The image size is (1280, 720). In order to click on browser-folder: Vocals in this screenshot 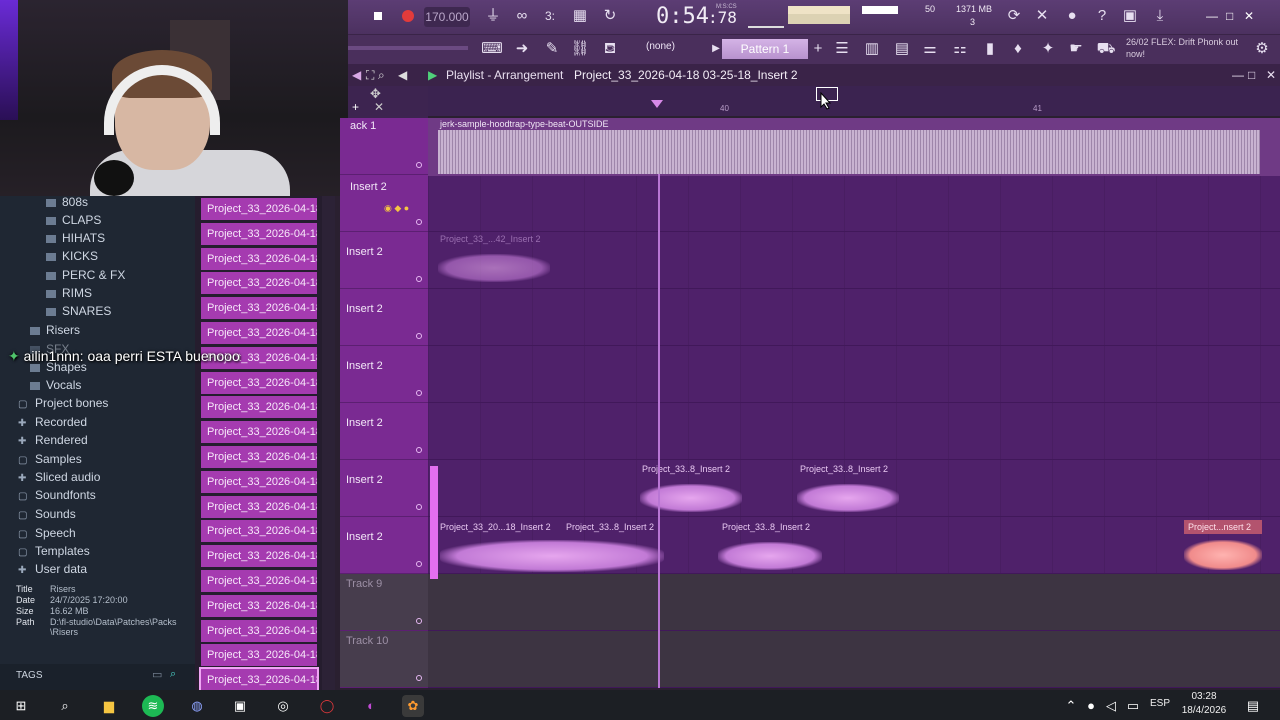, I will do `click(55, 385)`.